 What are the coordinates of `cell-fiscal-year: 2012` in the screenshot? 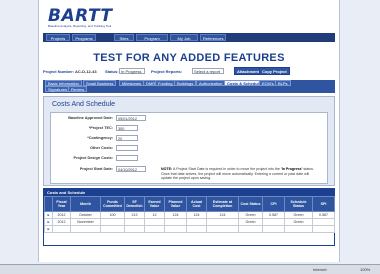 It's located at (61, 215).